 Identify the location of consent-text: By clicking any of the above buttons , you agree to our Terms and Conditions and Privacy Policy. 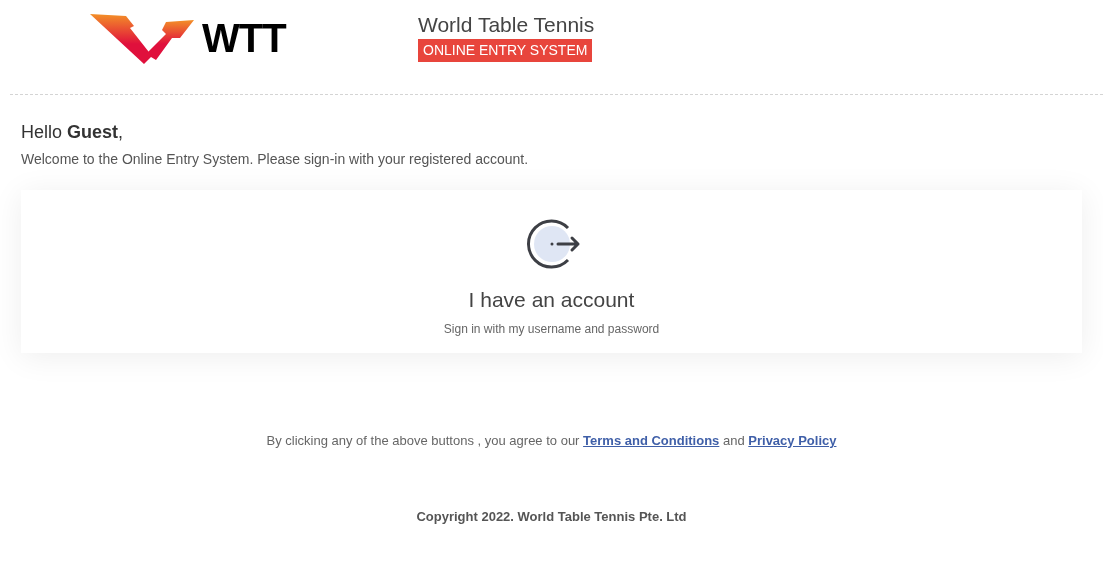
(551, 441).